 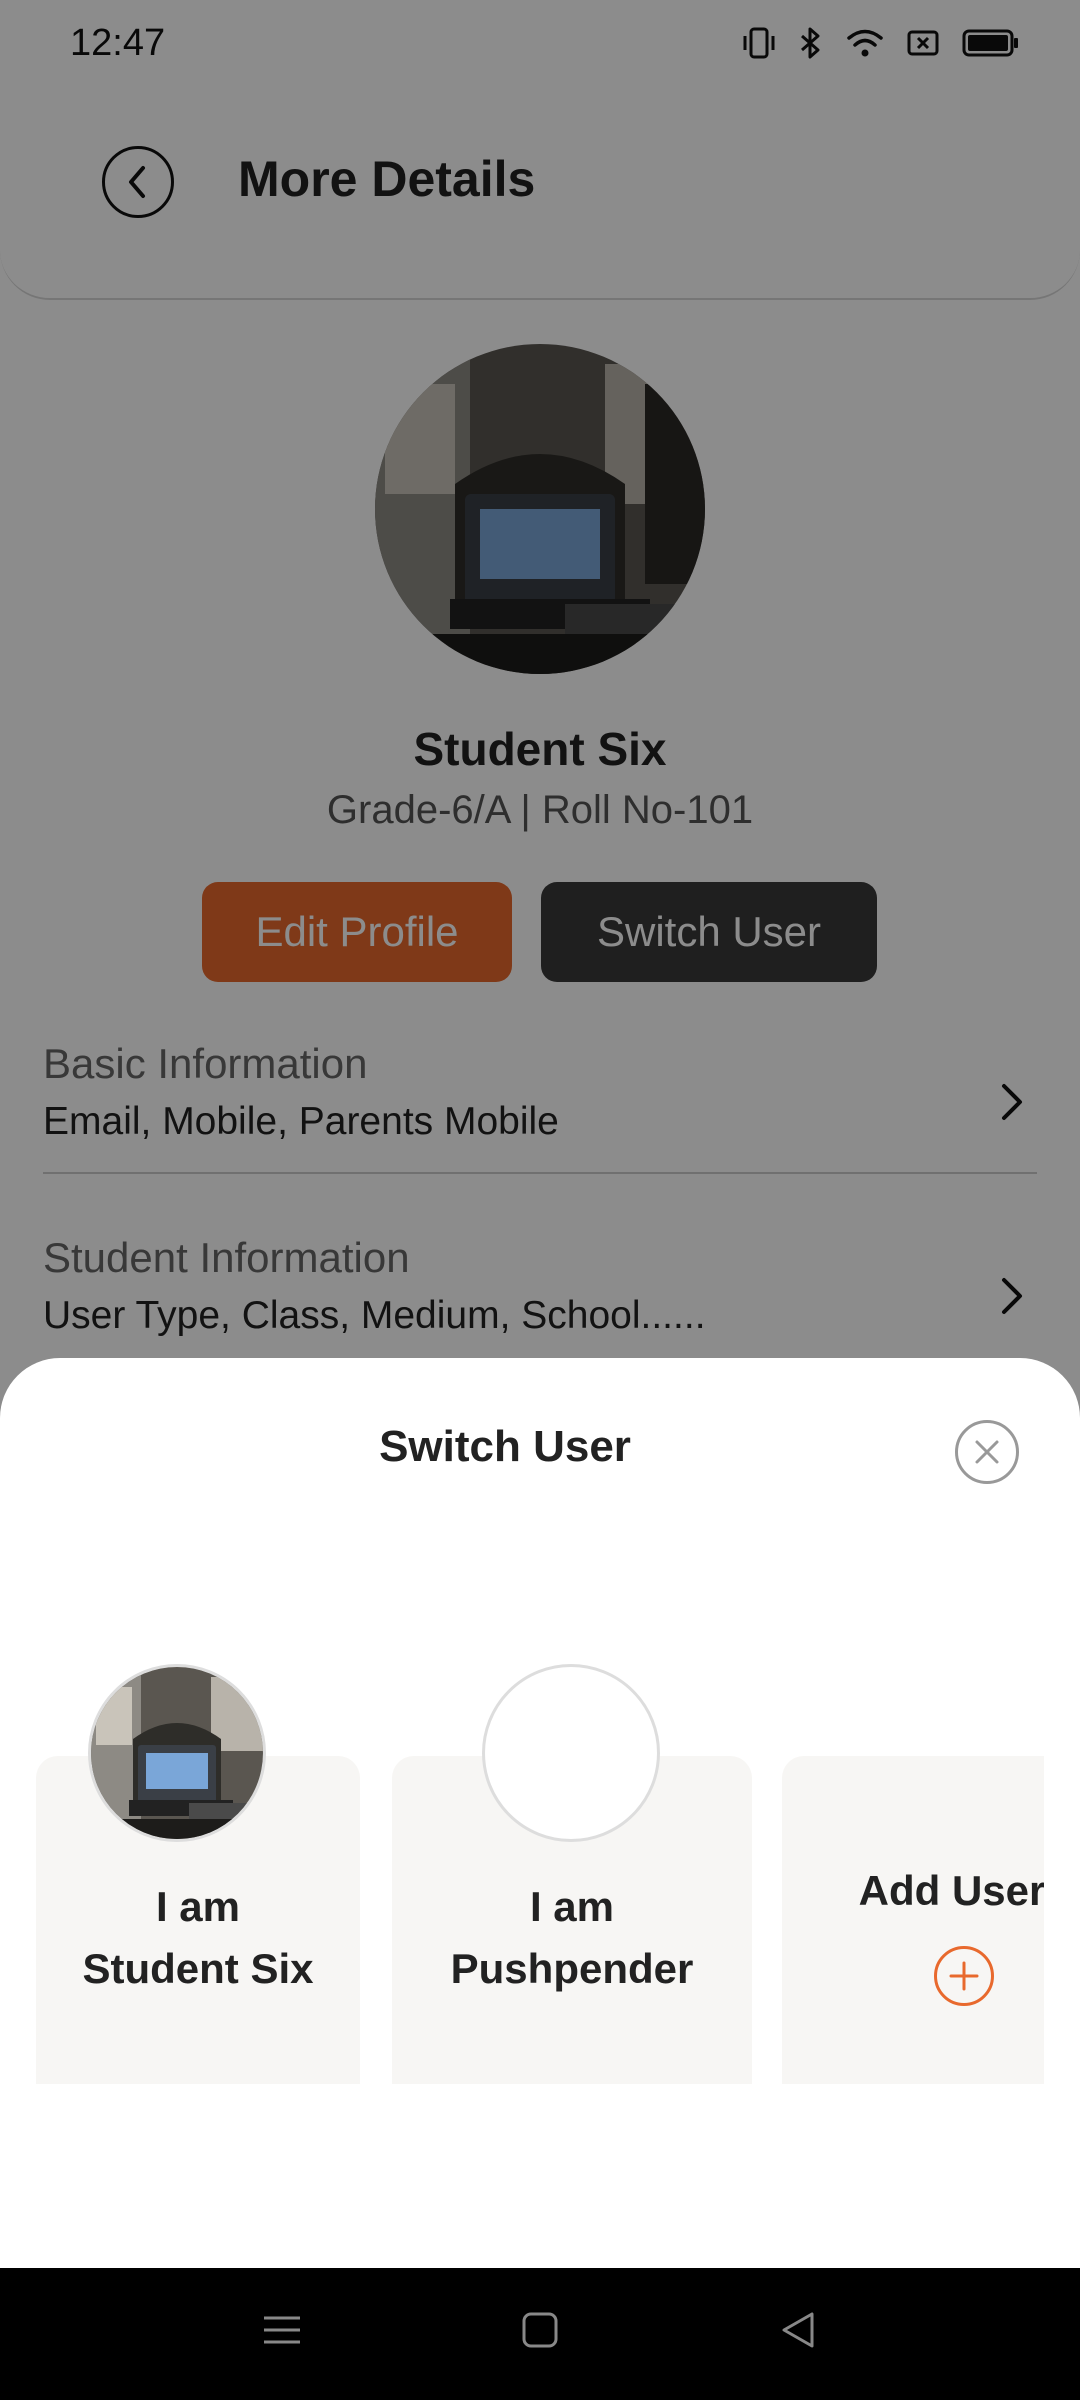 What do you see at coordinates (913, 1920) in the screenshot?
I see `add-user-card: Add User` at bounding box center [913, 1920].